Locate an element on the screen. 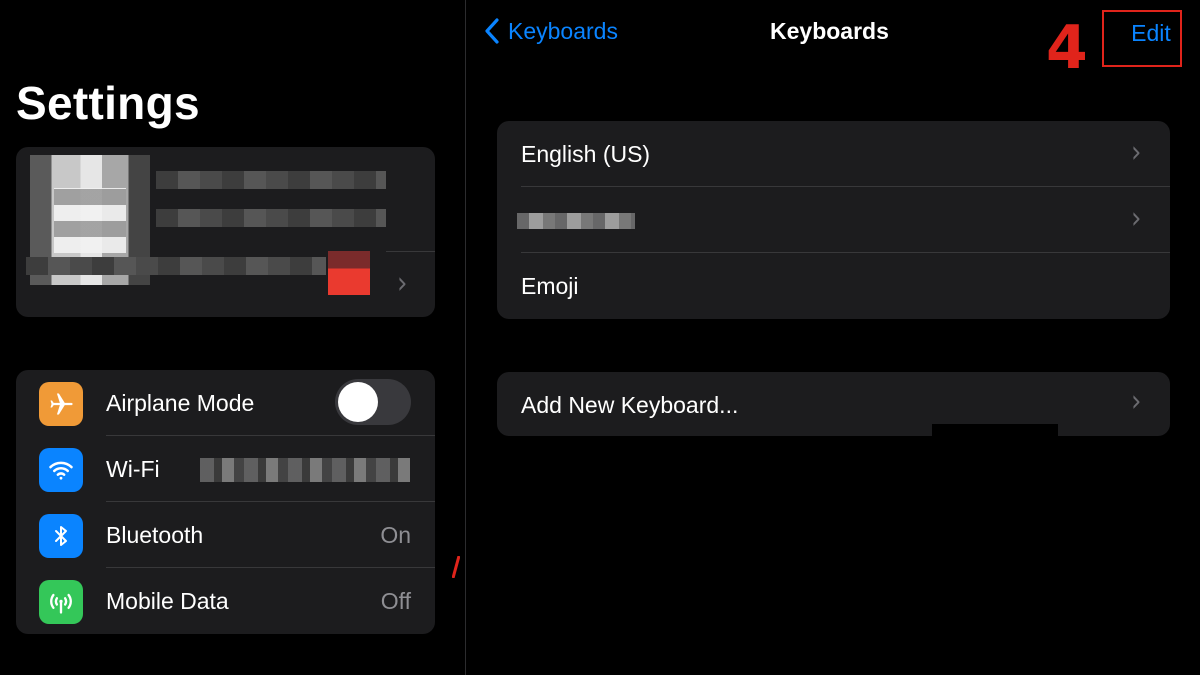 Image resolution: width=1200 pixels, height=675 pixels. edit-button: Edit is located at coordinates (1142, 38).